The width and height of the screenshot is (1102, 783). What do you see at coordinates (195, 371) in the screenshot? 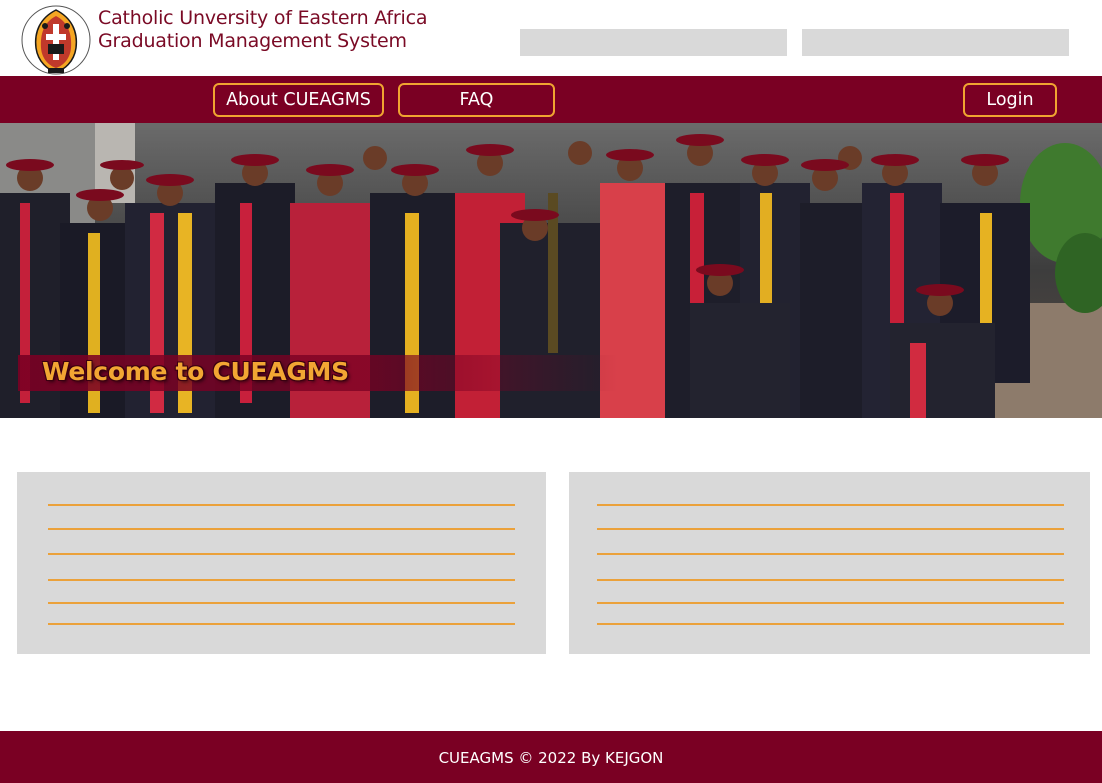
I see `welcome-heading: Welcome to CUEAGMS` at bounding box center [195, 371].